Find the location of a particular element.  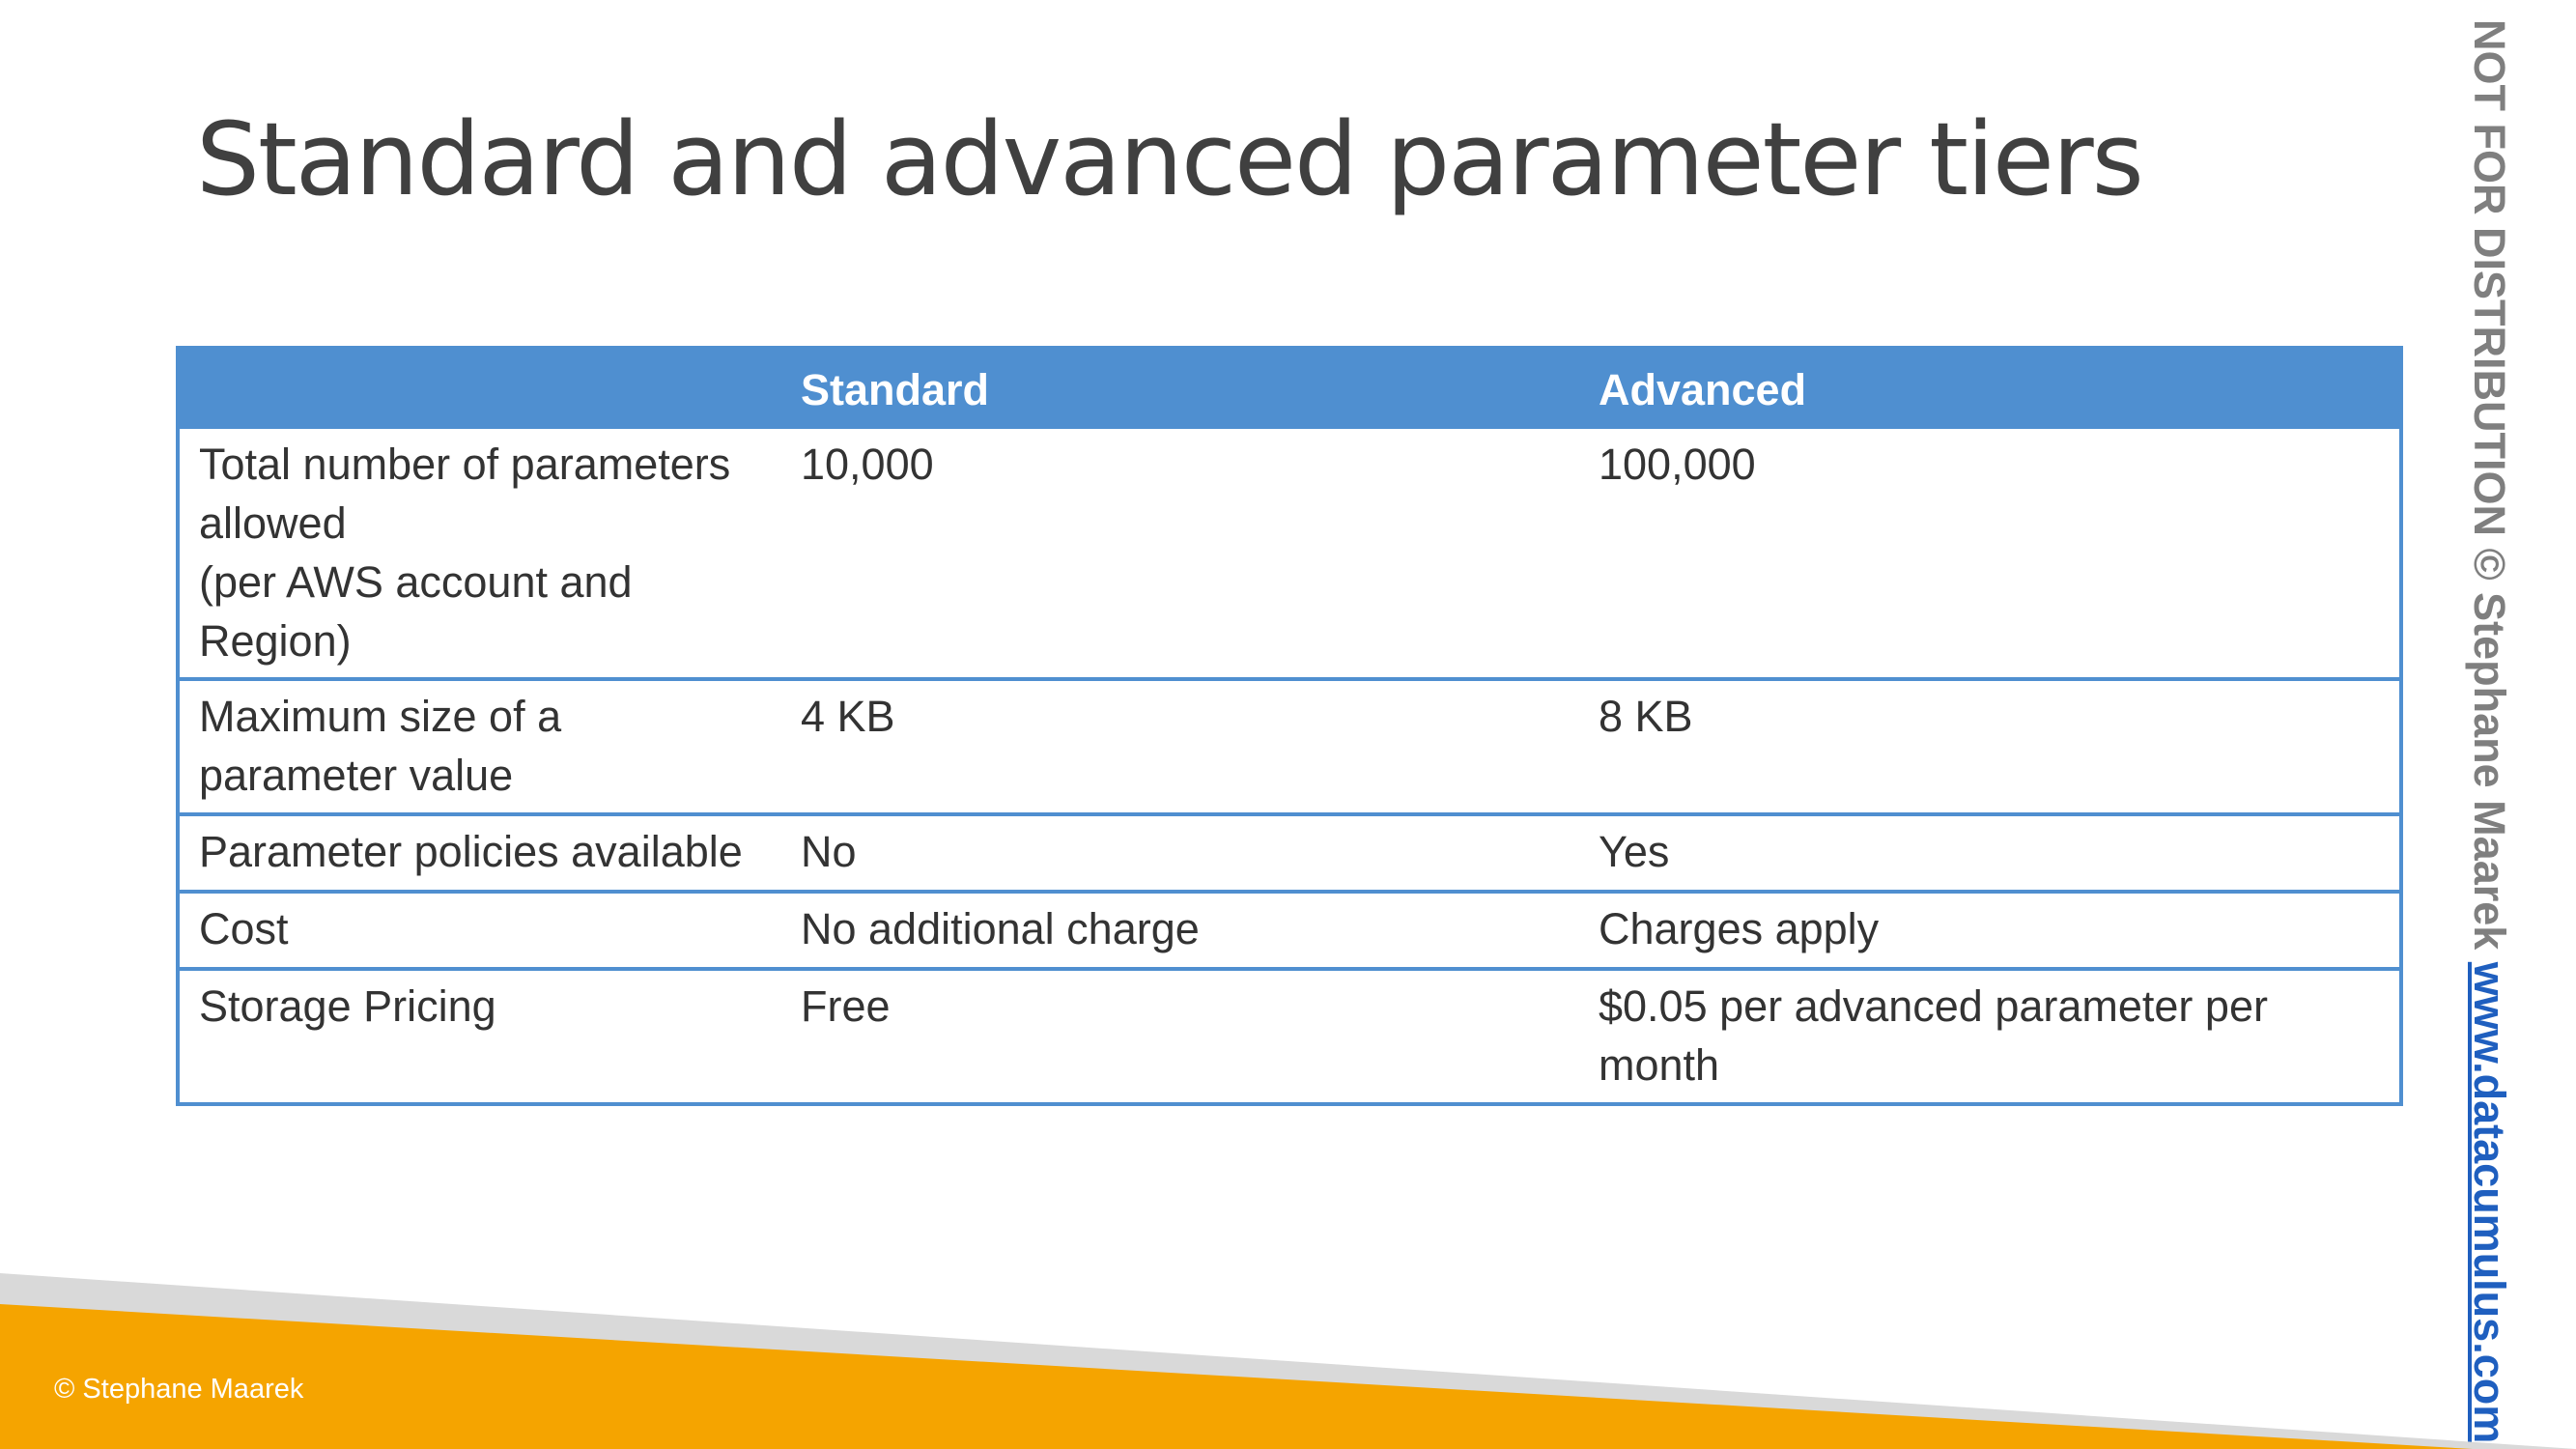

footer-orange-stripe is located at coordinates (1236, 1376).